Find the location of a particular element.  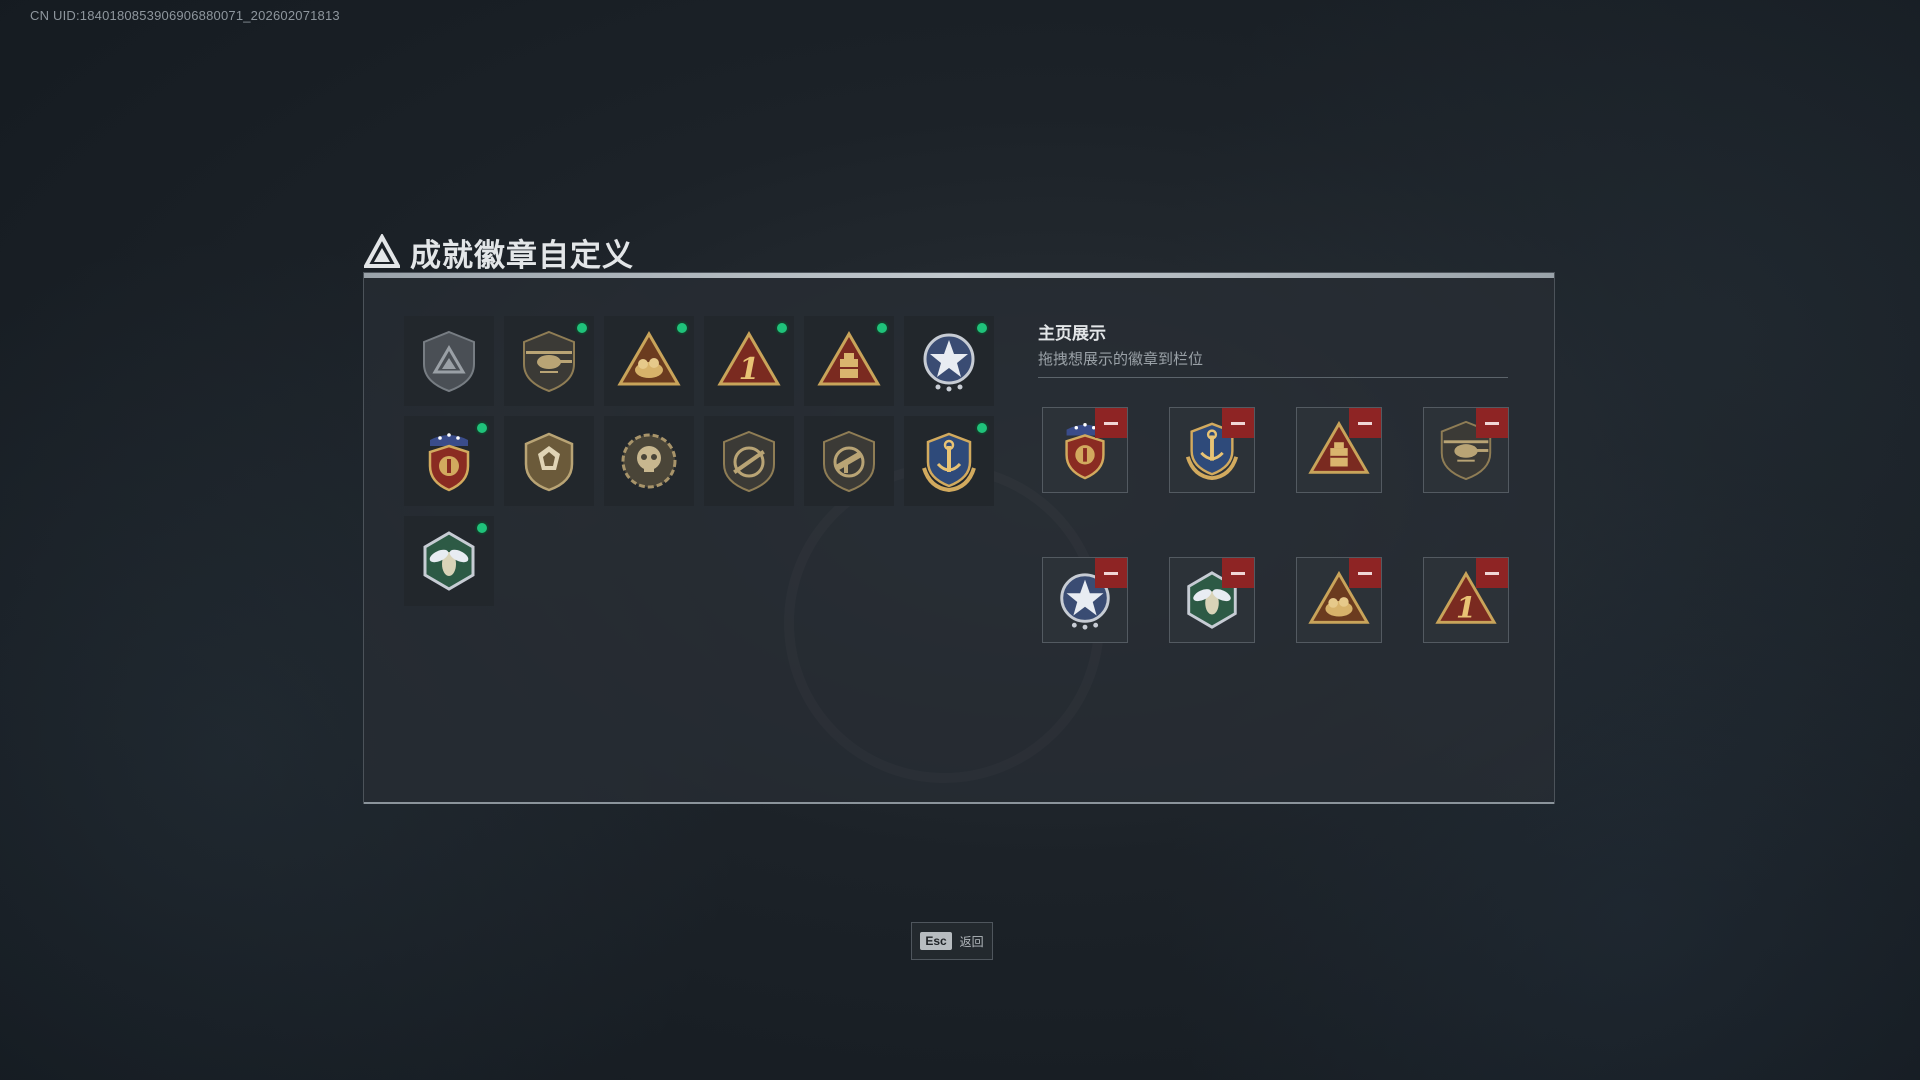

delta-logo-icon is located at coordinates (382, 251).